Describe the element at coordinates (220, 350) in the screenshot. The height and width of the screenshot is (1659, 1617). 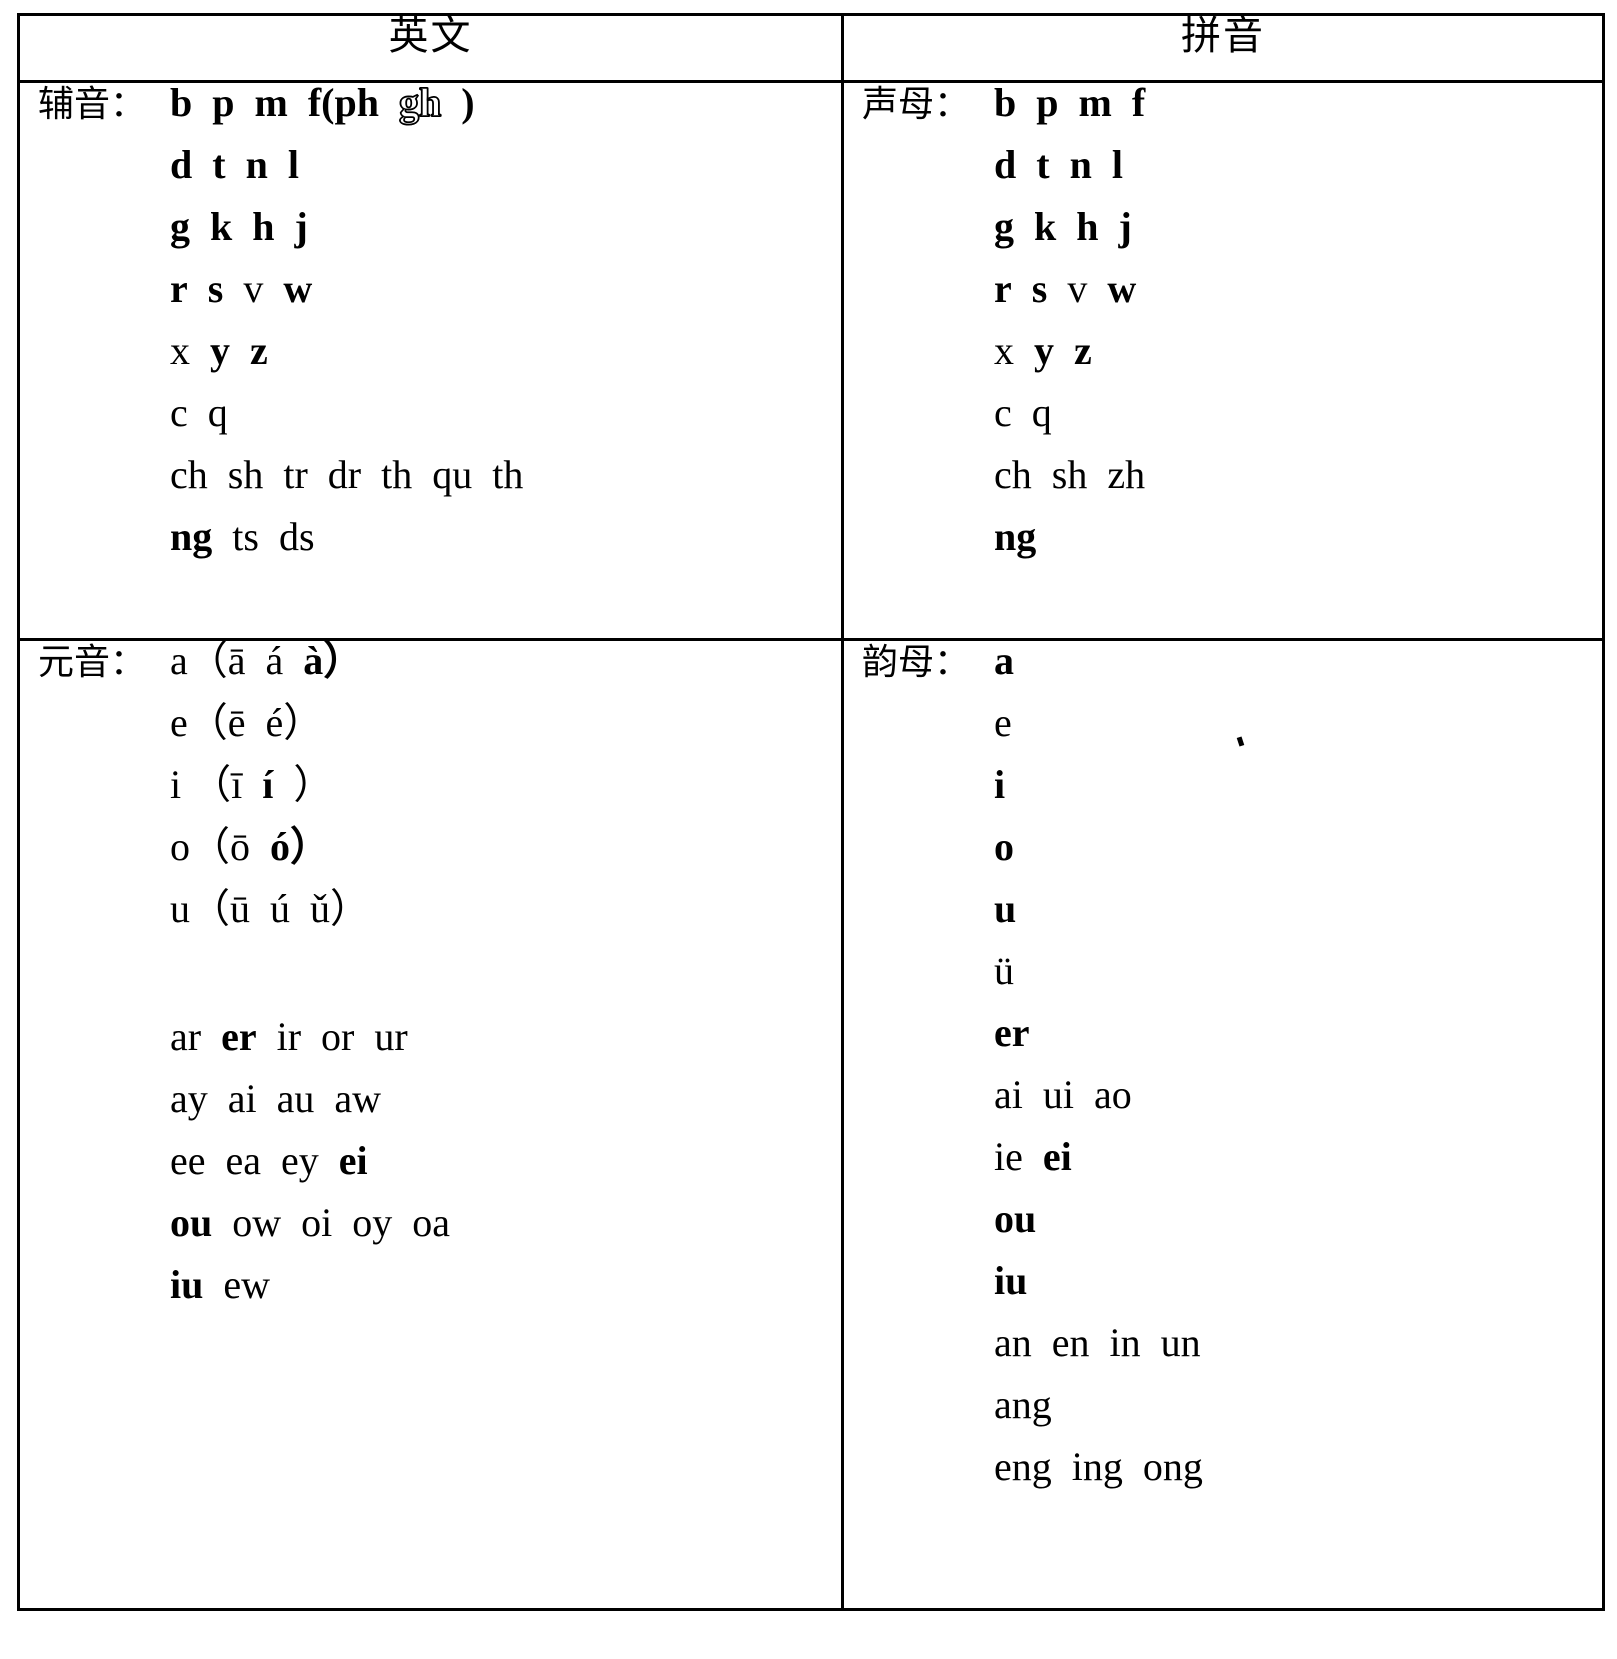
I see `phonetic-item: y` at that location.